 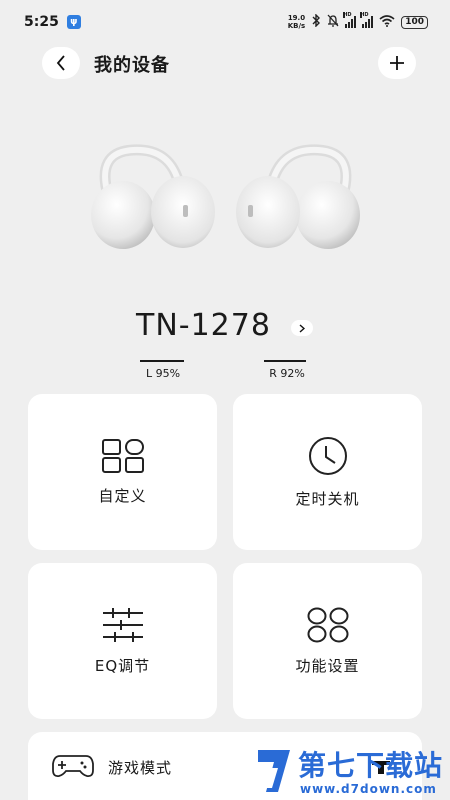 What do you see at coordinates (333, 22) in the screenshot?
I see `mute-bell-icon` at bounding box center [333, 22].